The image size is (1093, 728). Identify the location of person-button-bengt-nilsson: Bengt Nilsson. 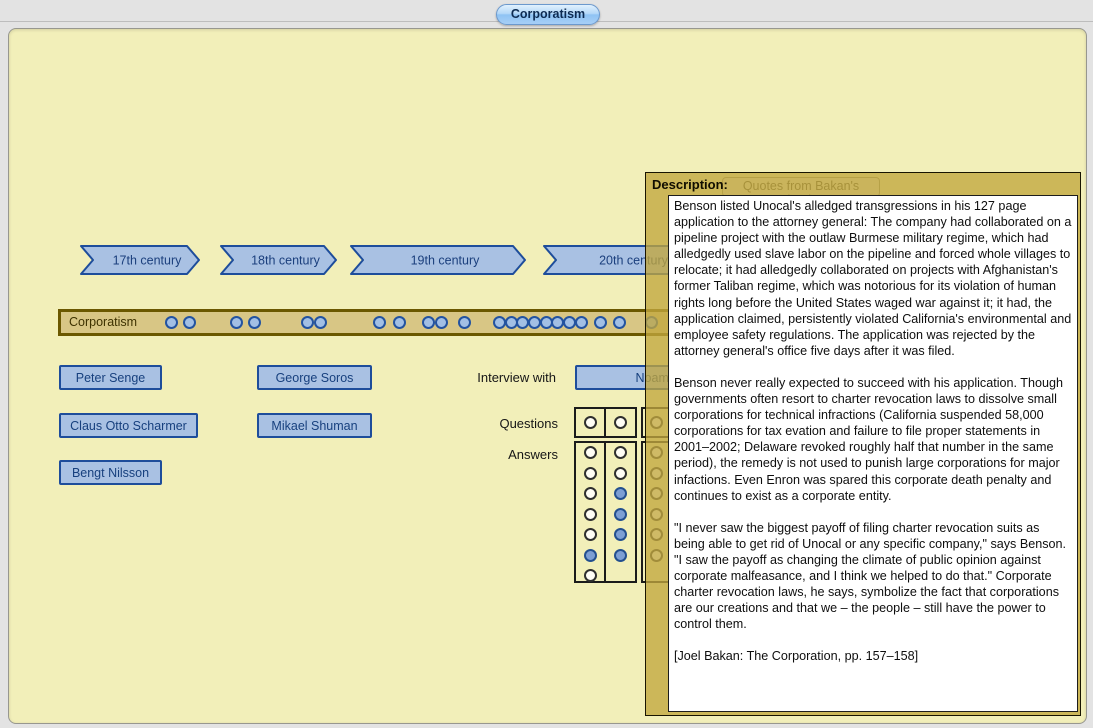
(110, 472).